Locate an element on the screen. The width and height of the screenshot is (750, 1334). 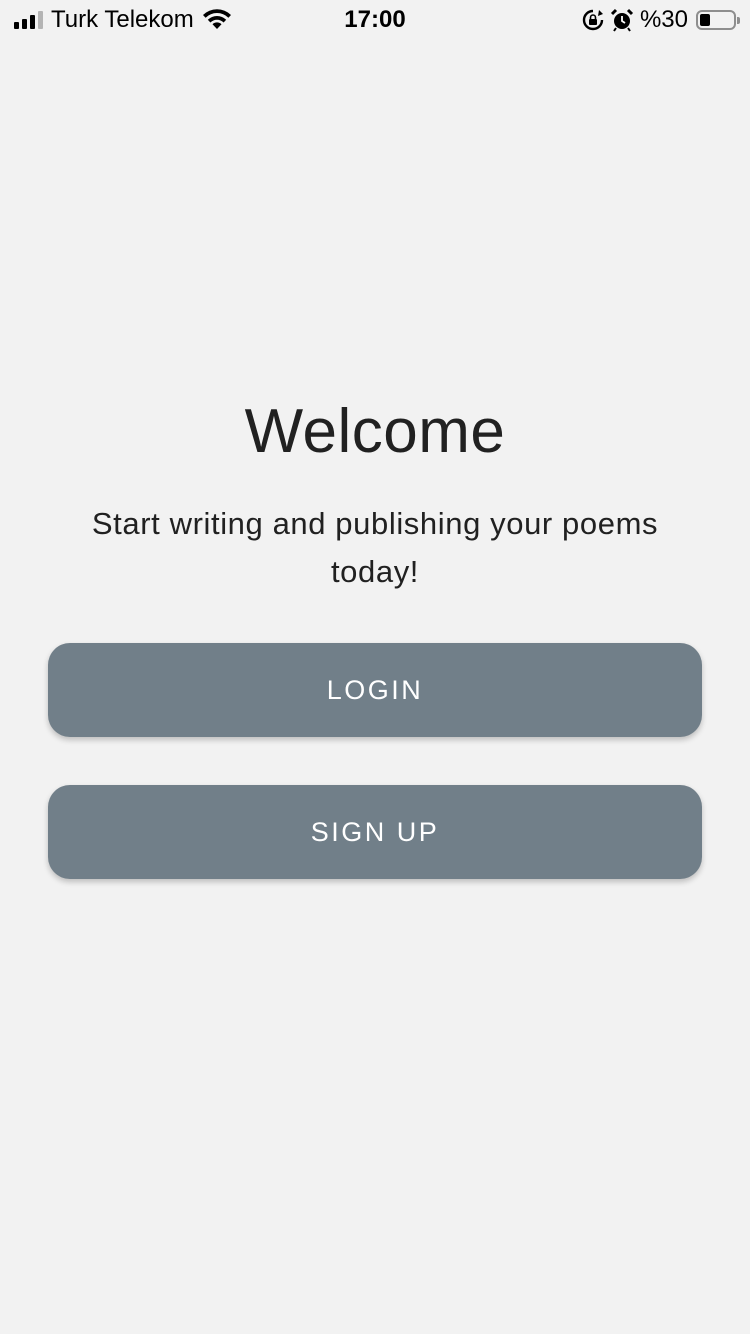
sign-up-button-label: SIGN UP is located at coordinates (375, 831).